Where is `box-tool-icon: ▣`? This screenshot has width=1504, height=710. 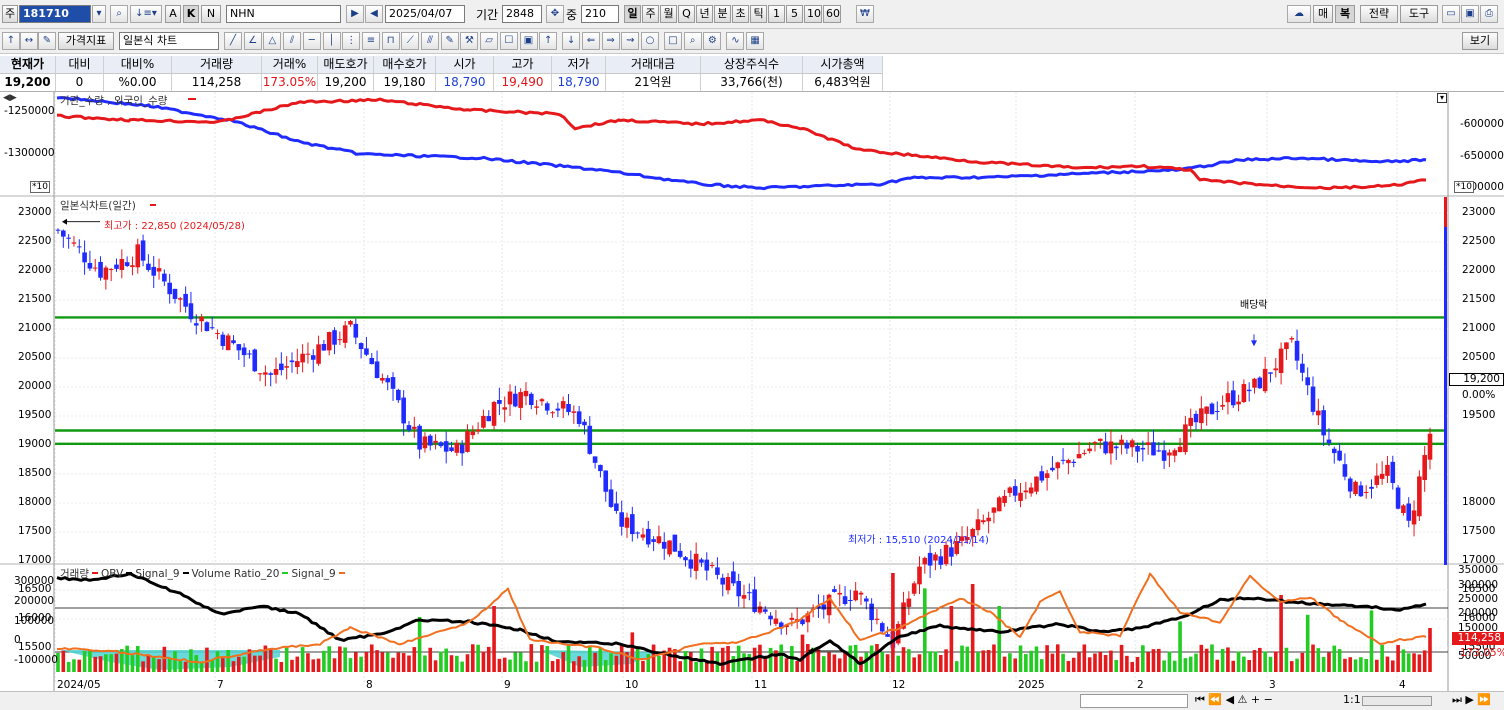
box-tool-icon: ▣ is located at coordinates (528, 41).